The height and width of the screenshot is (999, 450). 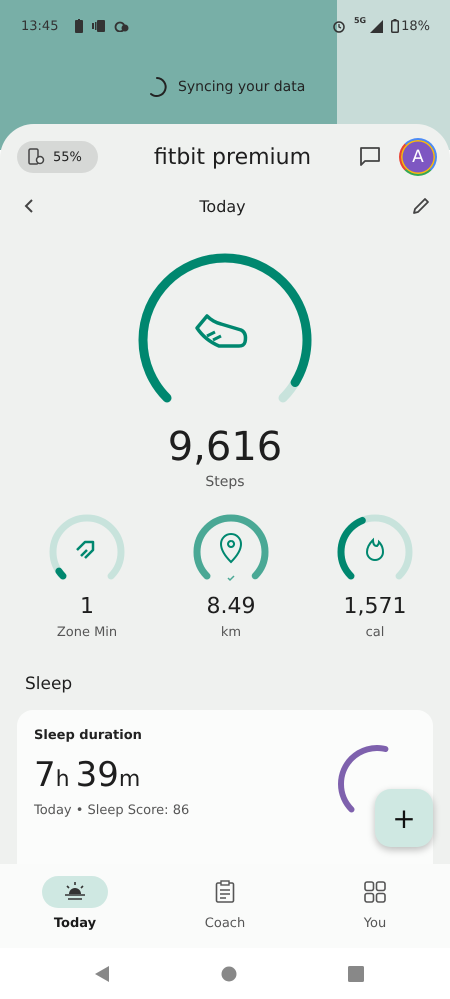 I want to click on home-icon, so click(x=229, y=974).